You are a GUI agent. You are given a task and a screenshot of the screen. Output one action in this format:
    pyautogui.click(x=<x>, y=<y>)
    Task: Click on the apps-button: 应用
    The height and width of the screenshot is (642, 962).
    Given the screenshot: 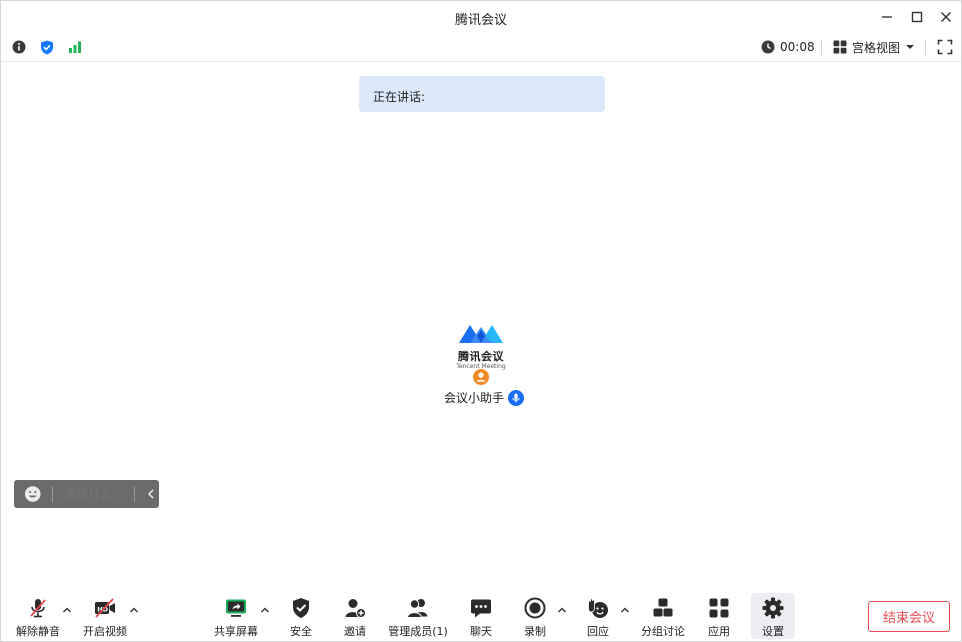 What is the action you would take?
    pyautogui.click(x=719, y=616)
    